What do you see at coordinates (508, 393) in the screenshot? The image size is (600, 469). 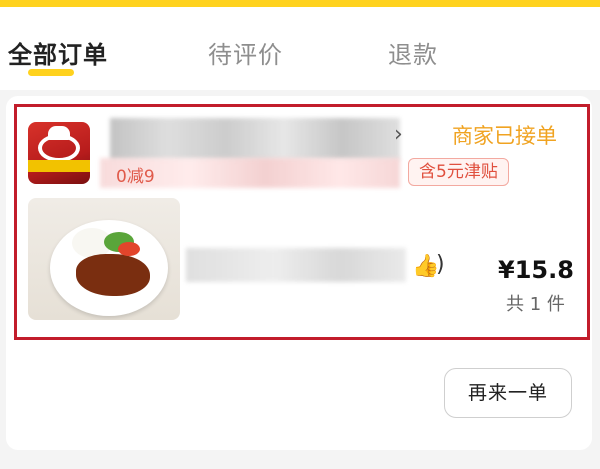 I see `reorder-button: 再来一单` at bounding box center [508, 393].